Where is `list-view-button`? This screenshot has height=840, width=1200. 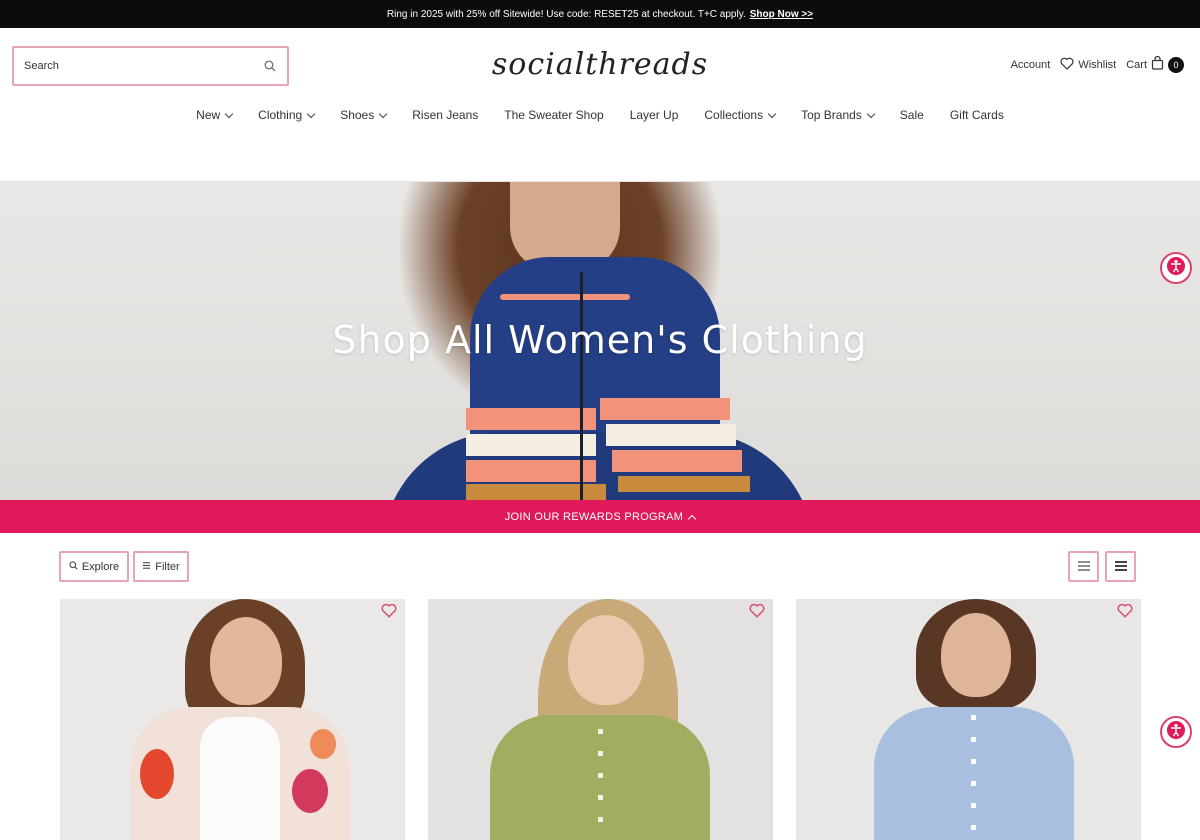 list-view-button is located at coordinates (1120, 566).